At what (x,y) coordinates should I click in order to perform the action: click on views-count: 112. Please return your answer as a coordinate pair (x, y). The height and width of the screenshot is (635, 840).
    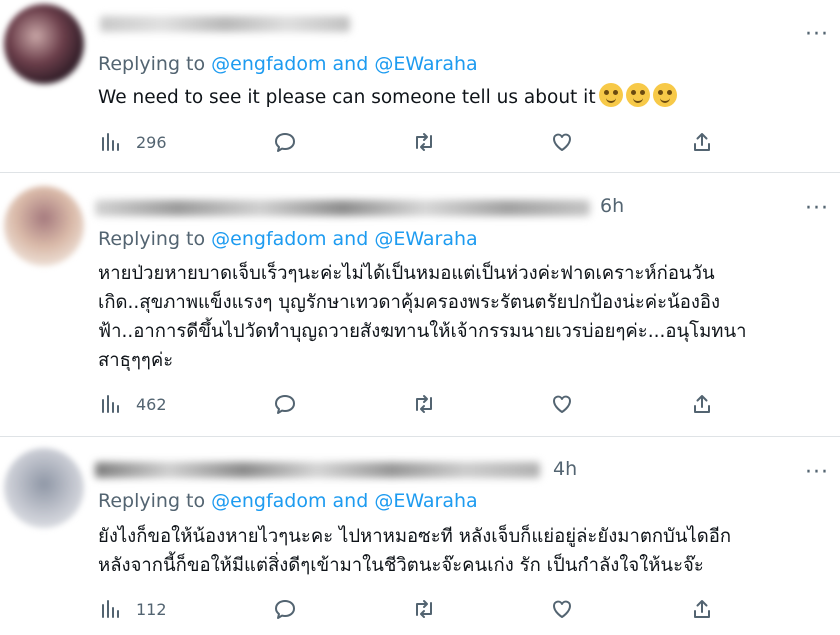
    Looking at the image, I should click on (151, 609).